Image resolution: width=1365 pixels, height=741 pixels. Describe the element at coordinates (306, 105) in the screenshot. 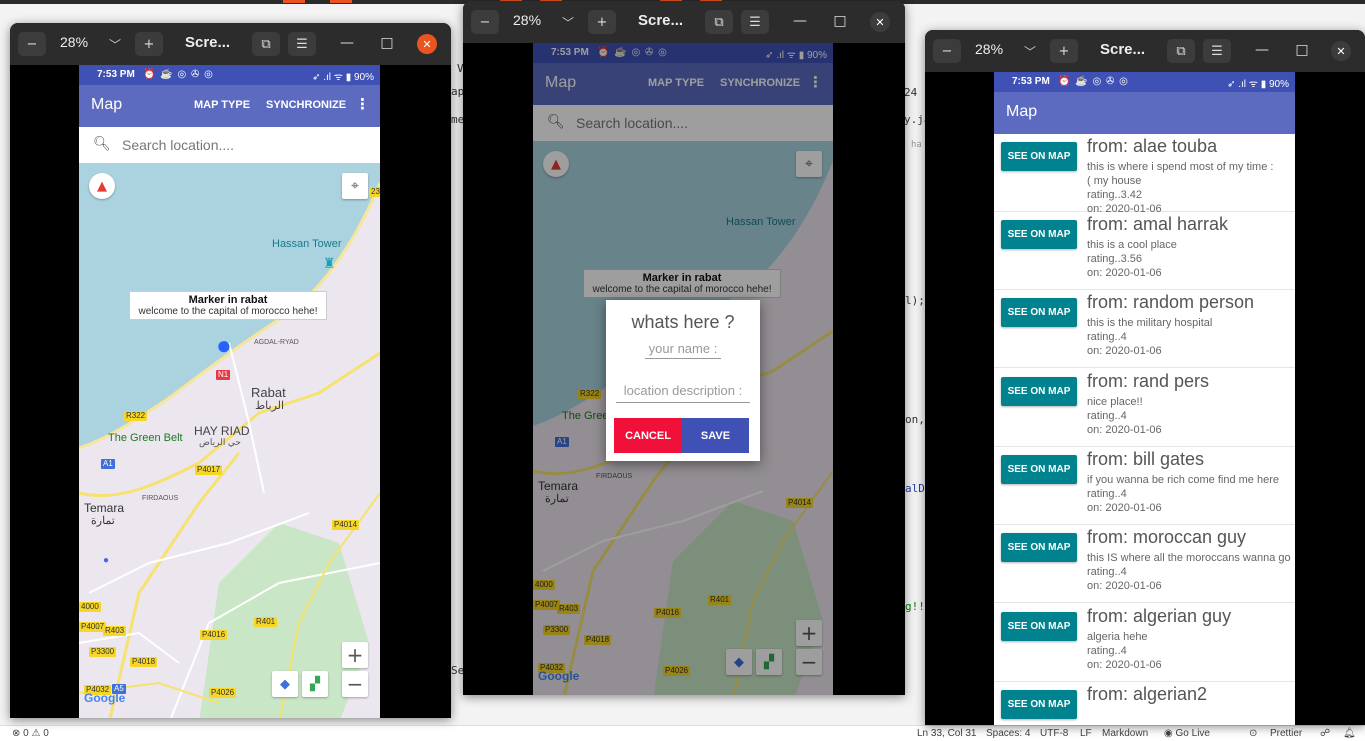

I see `synchronize-action: SYNCHRONIZE` at that location.